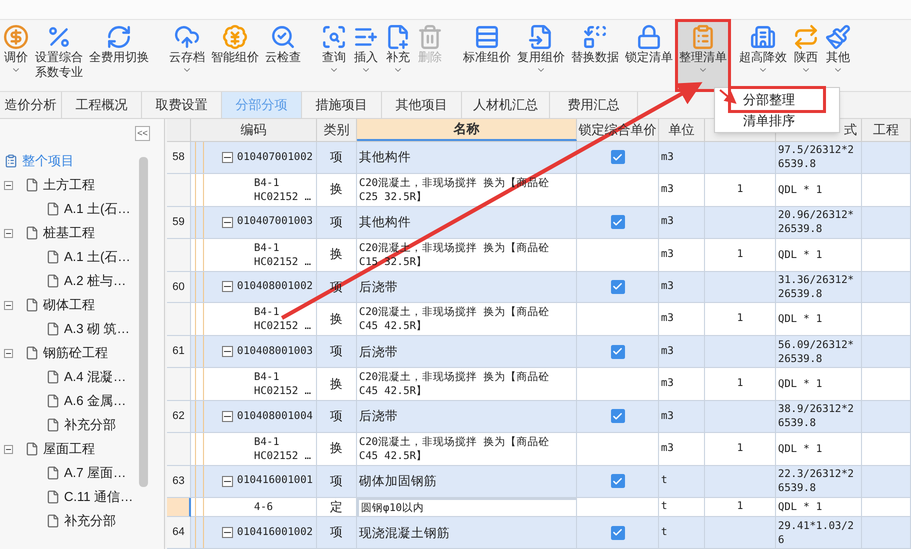  What do you see at coordinates (398, 55) in the screenshot?
I see `toolbar-button: 补充` at bounding box center [398, 55].